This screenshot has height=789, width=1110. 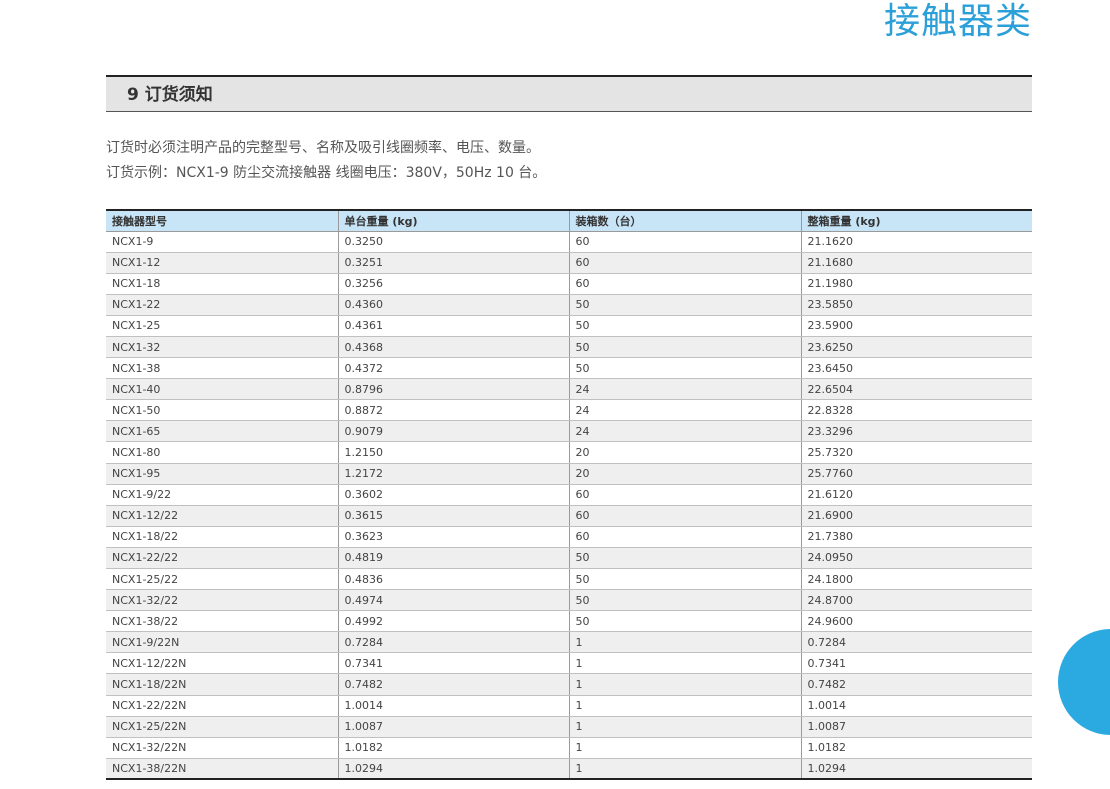 I want to click on cell-model: NCX1-65, so click(x=222, y=431).